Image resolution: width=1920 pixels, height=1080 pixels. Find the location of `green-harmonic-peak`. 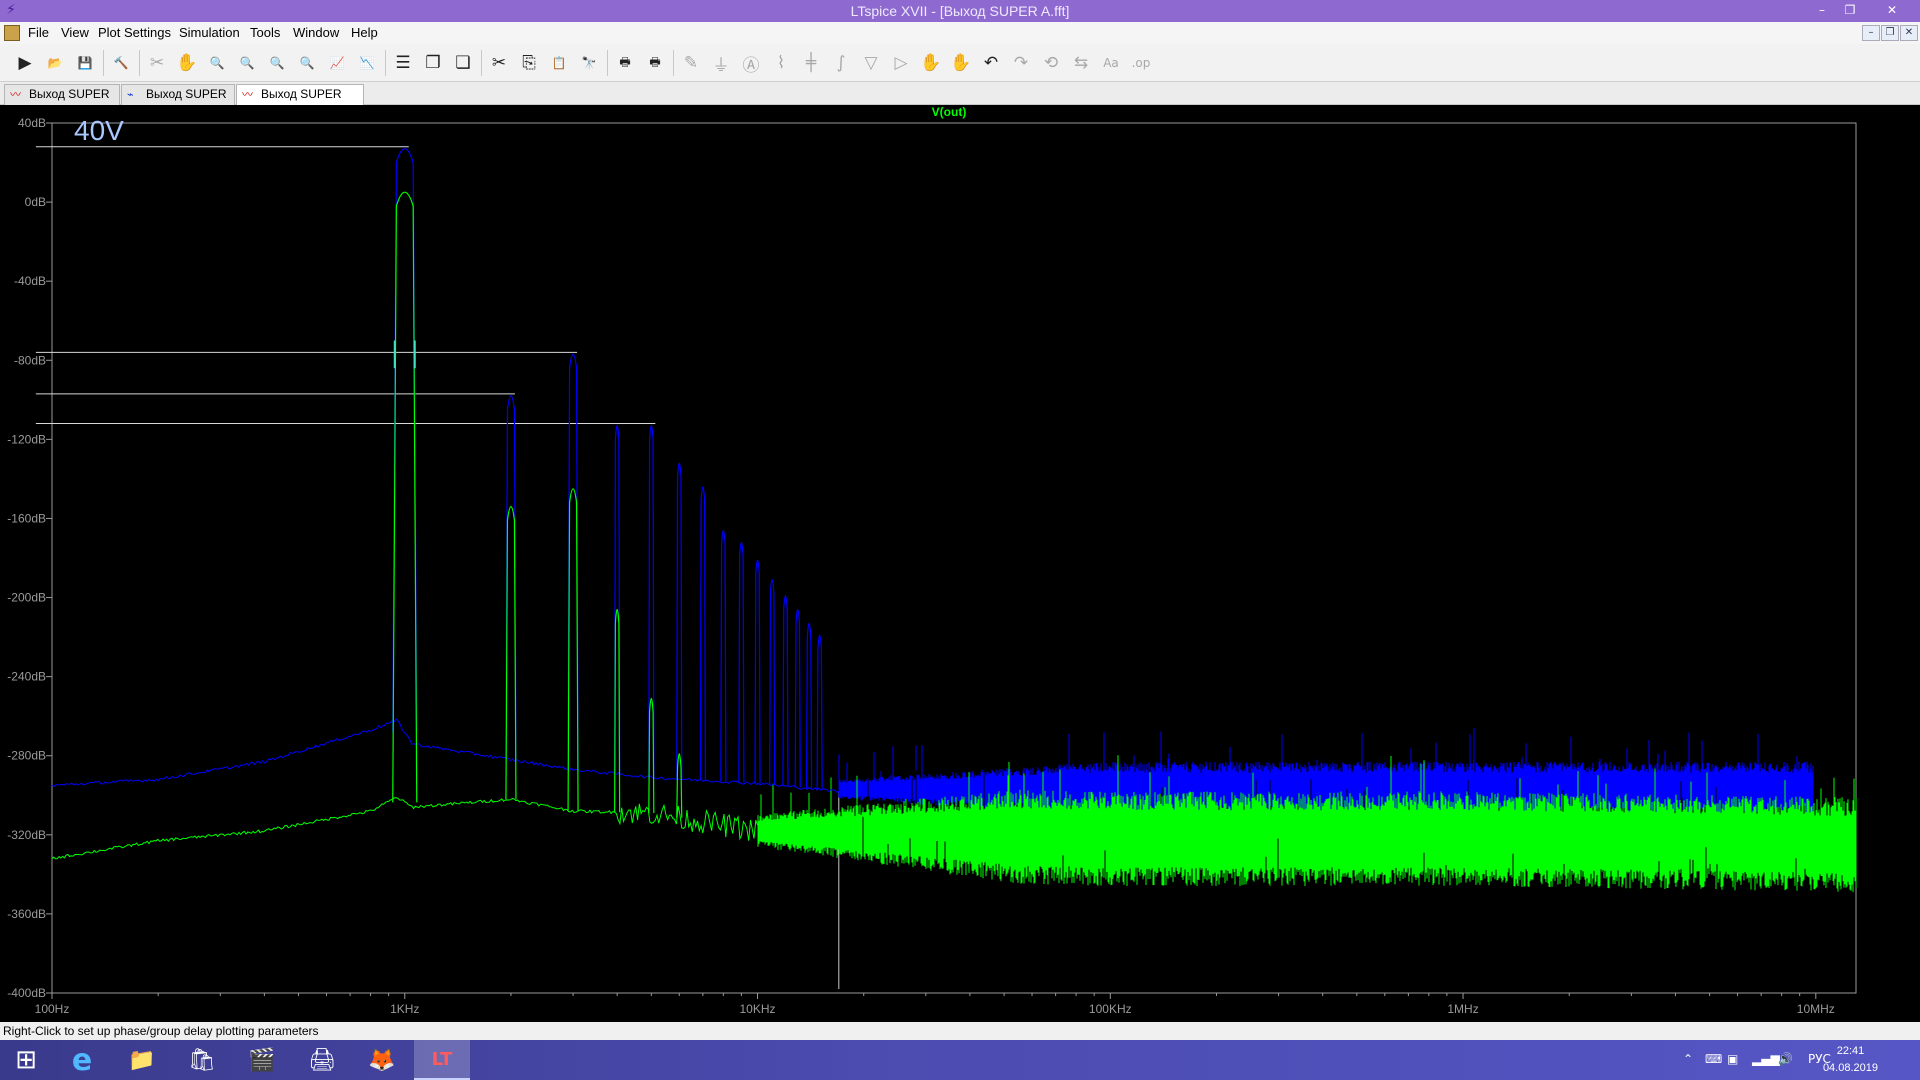

green-harmonic-peak is located at coordinates (405, 497).